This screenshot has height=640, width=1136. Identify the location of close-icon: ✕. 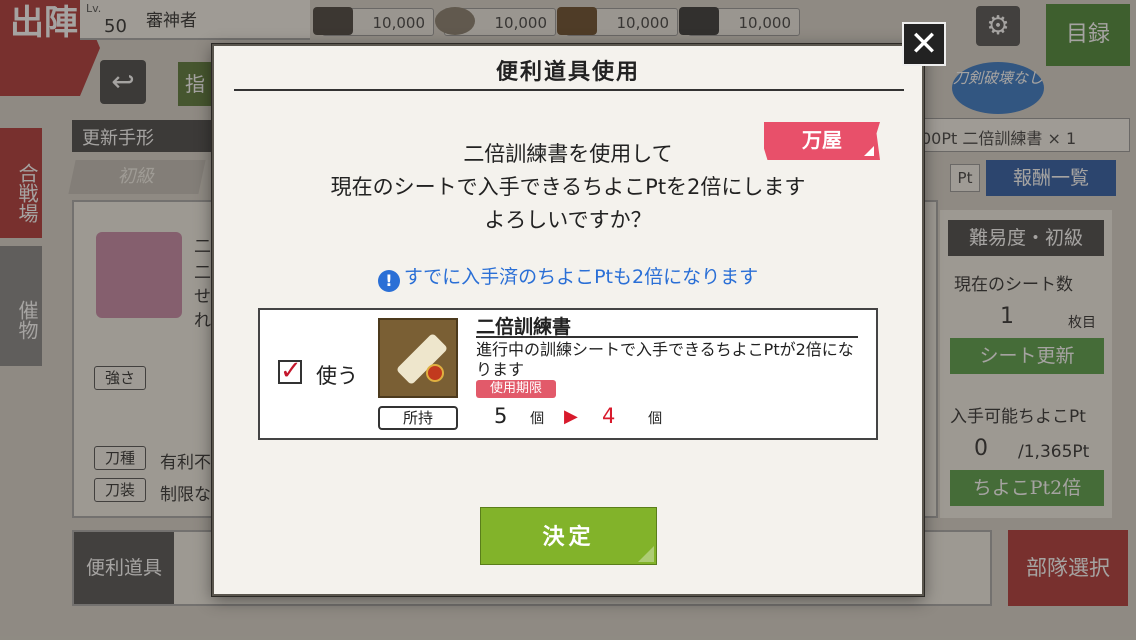
(924, 44).